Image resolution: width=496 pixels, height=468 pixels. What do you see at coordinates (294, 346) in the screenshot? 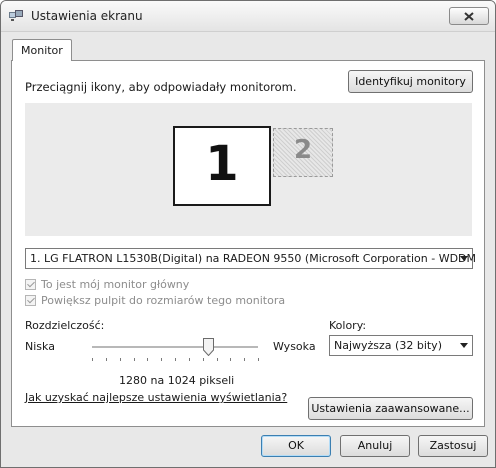
I see `resolution-high-label: Wysoka` at bounding box center [294, 346].